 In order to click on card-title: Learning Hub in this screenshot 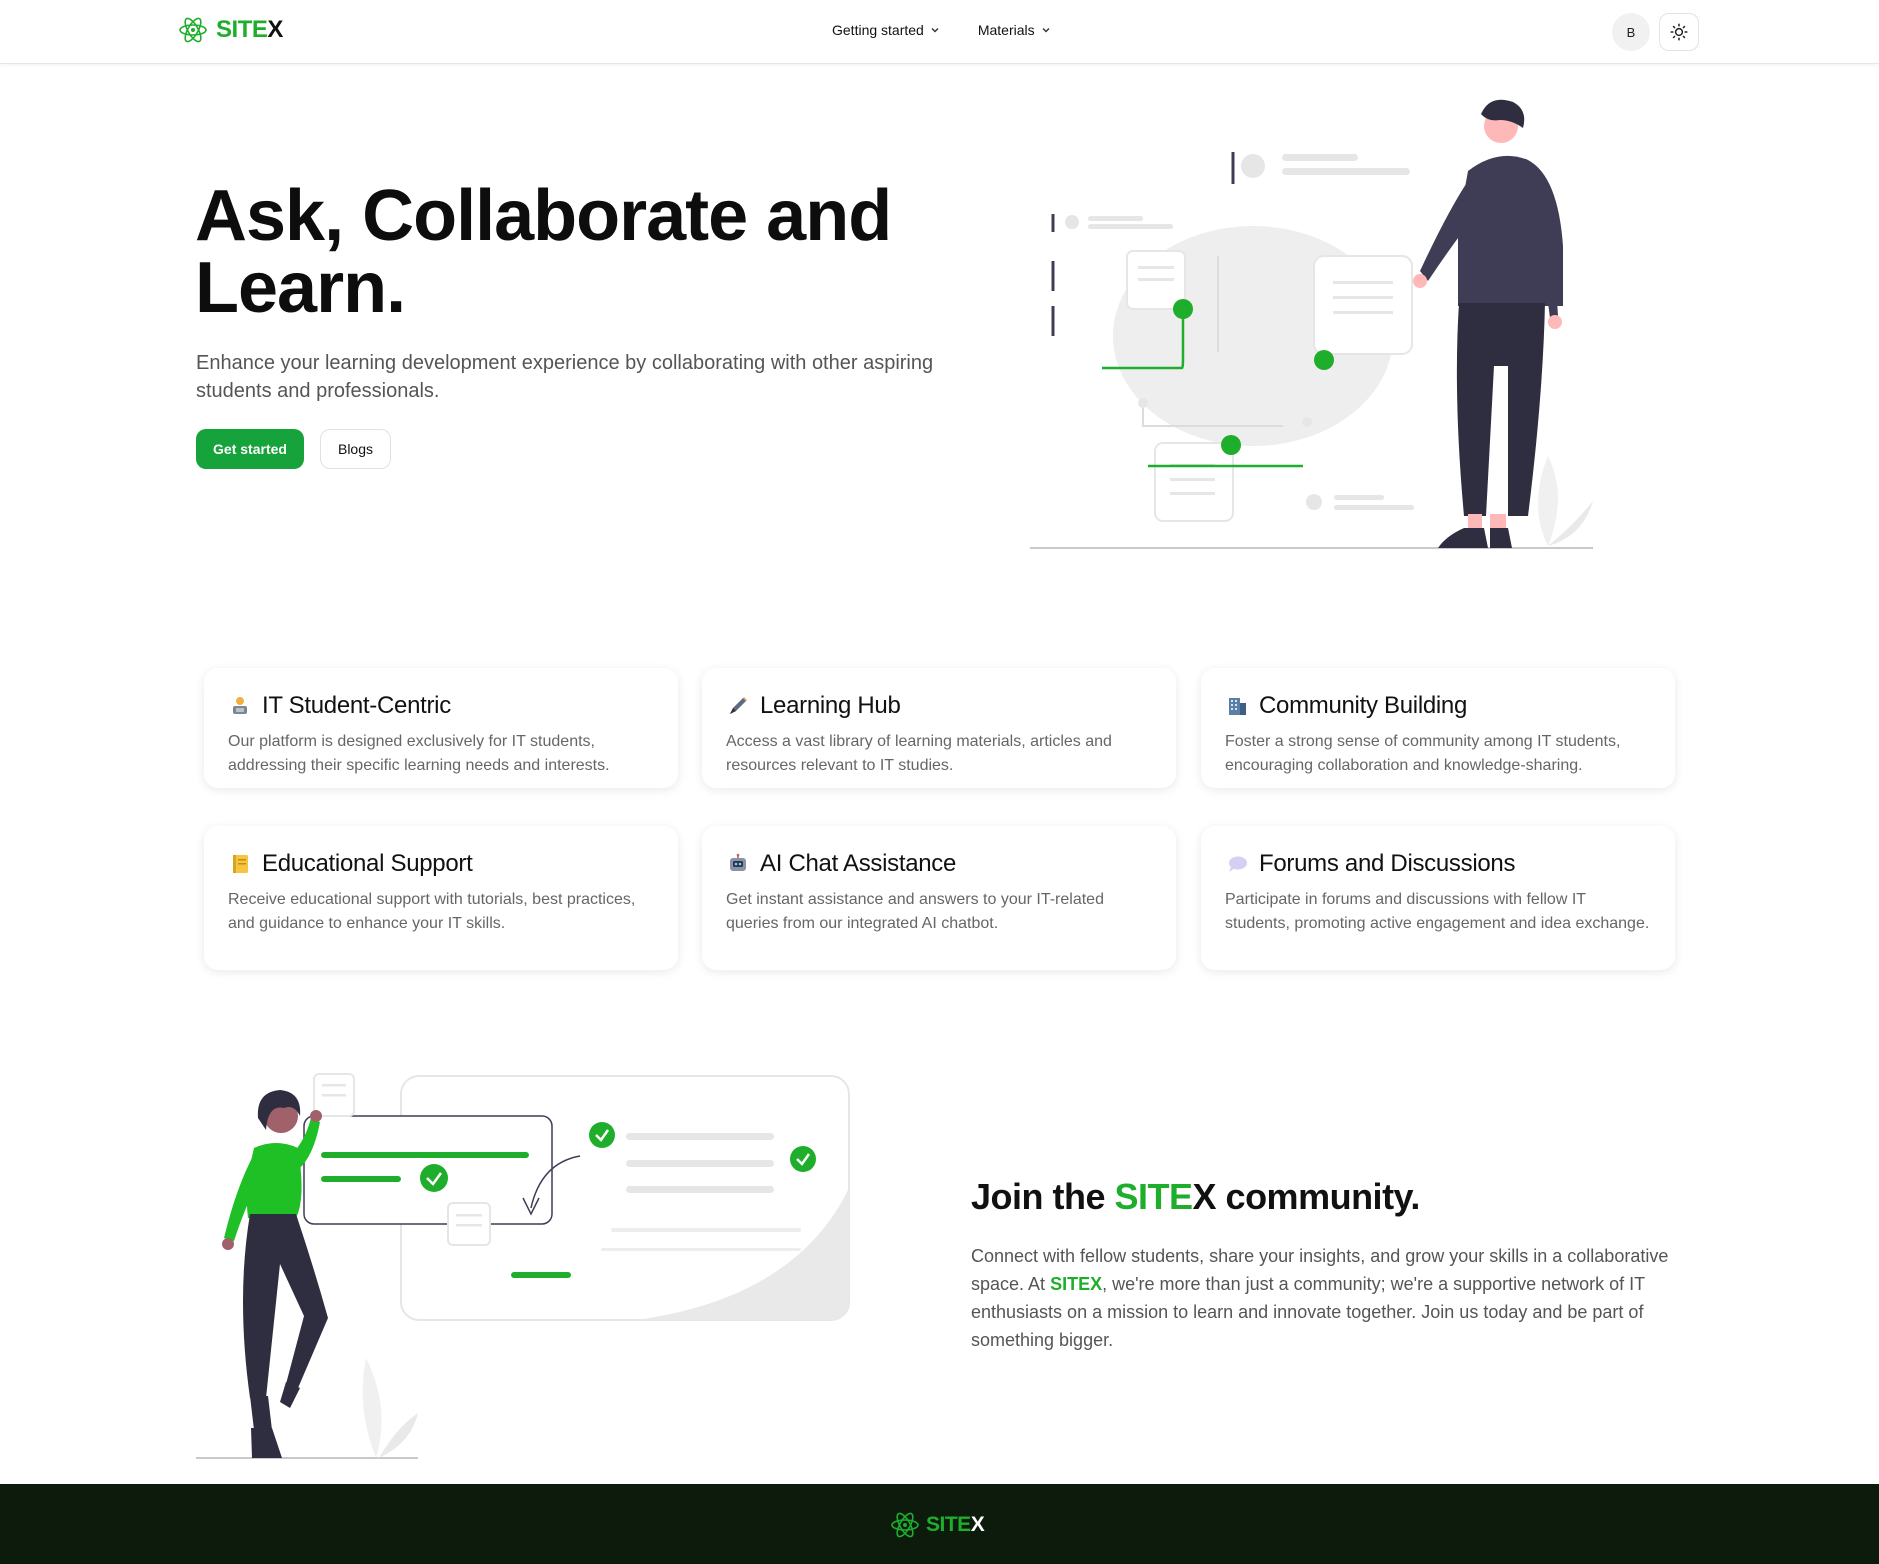, I will do `click(830, 705)`.